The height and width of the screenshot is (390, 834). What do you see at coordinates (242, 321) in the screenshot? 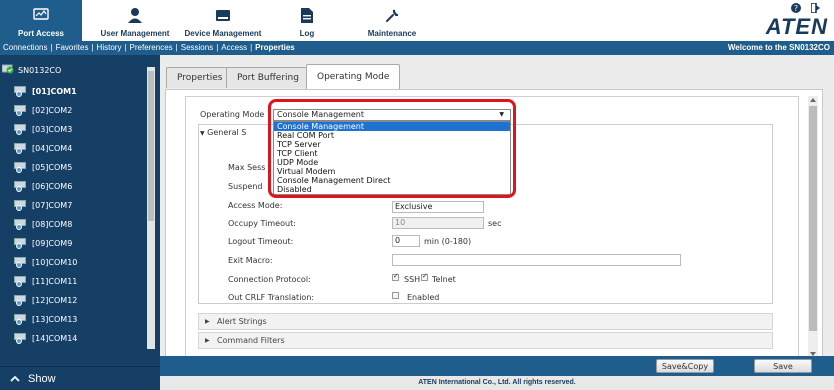
I see `section-alert-strings-label: Alert Strings` at bounding box center [242, 321].